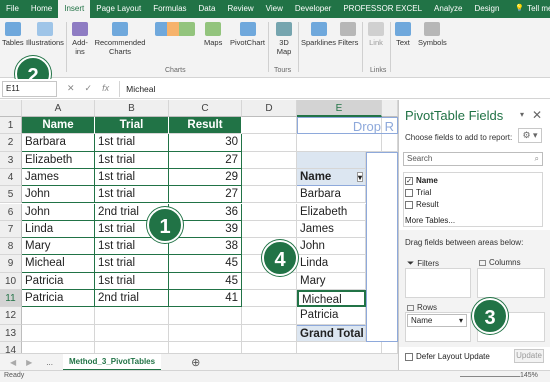 This screenshot has height=382, width=550. What do you see at coordinates (11, 299) in the screenshot?
I see `row-header: 11` at bounding box center [11, 299].